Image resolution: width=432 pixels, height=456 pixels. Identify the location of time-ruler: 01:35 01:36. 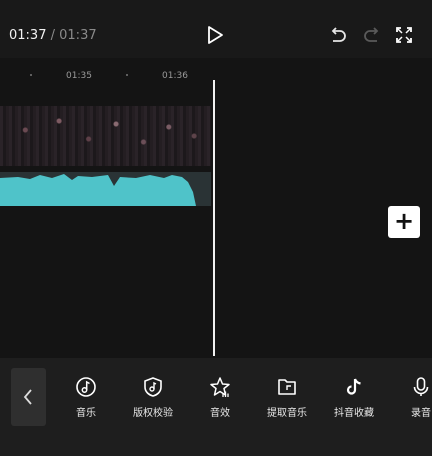
(216, 73).